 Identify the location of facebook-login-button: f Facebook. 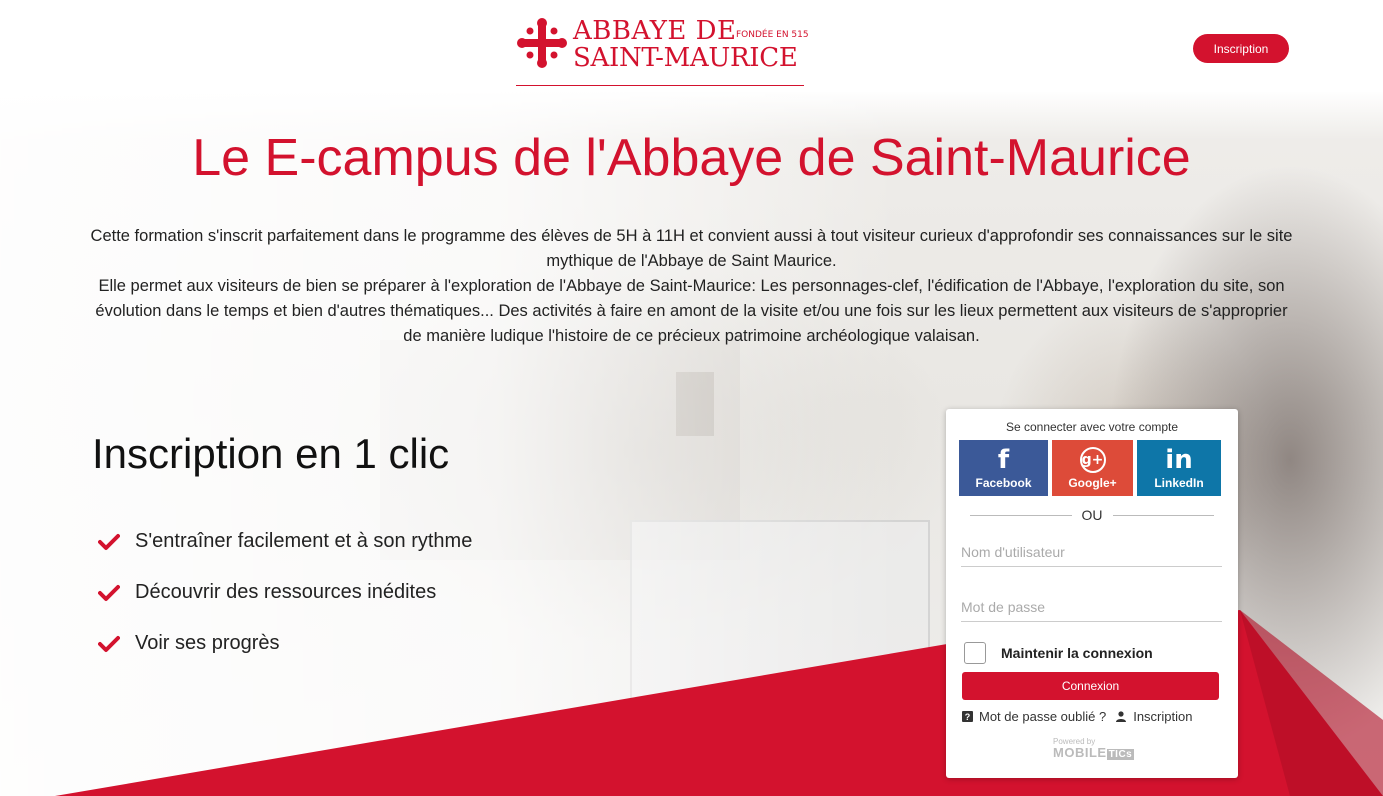
(1003, 468).